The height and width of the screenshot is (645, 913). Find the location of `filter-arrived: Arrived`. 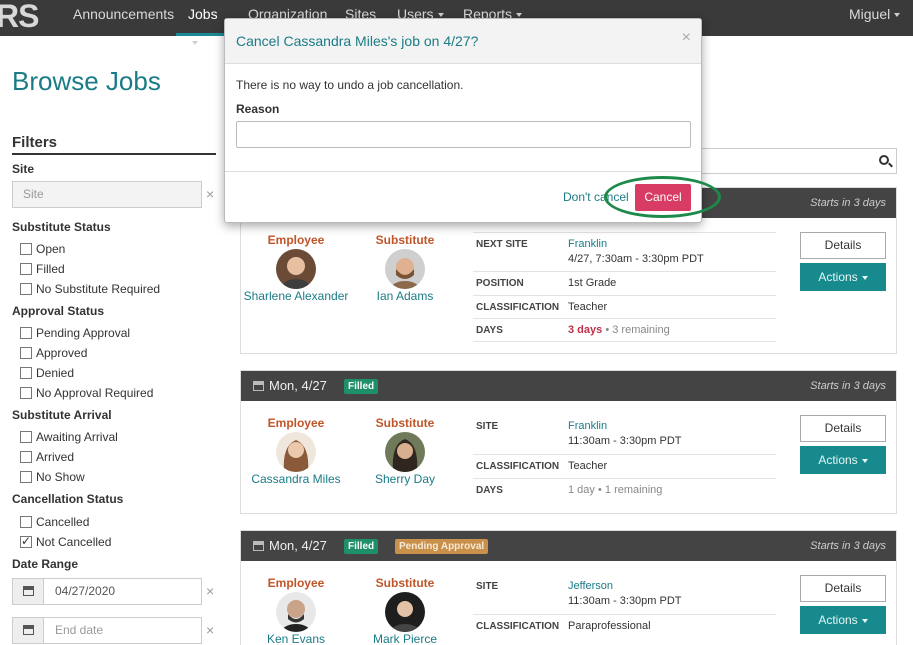

filter-arrived: Arrived is located at coordinates (47, 457).